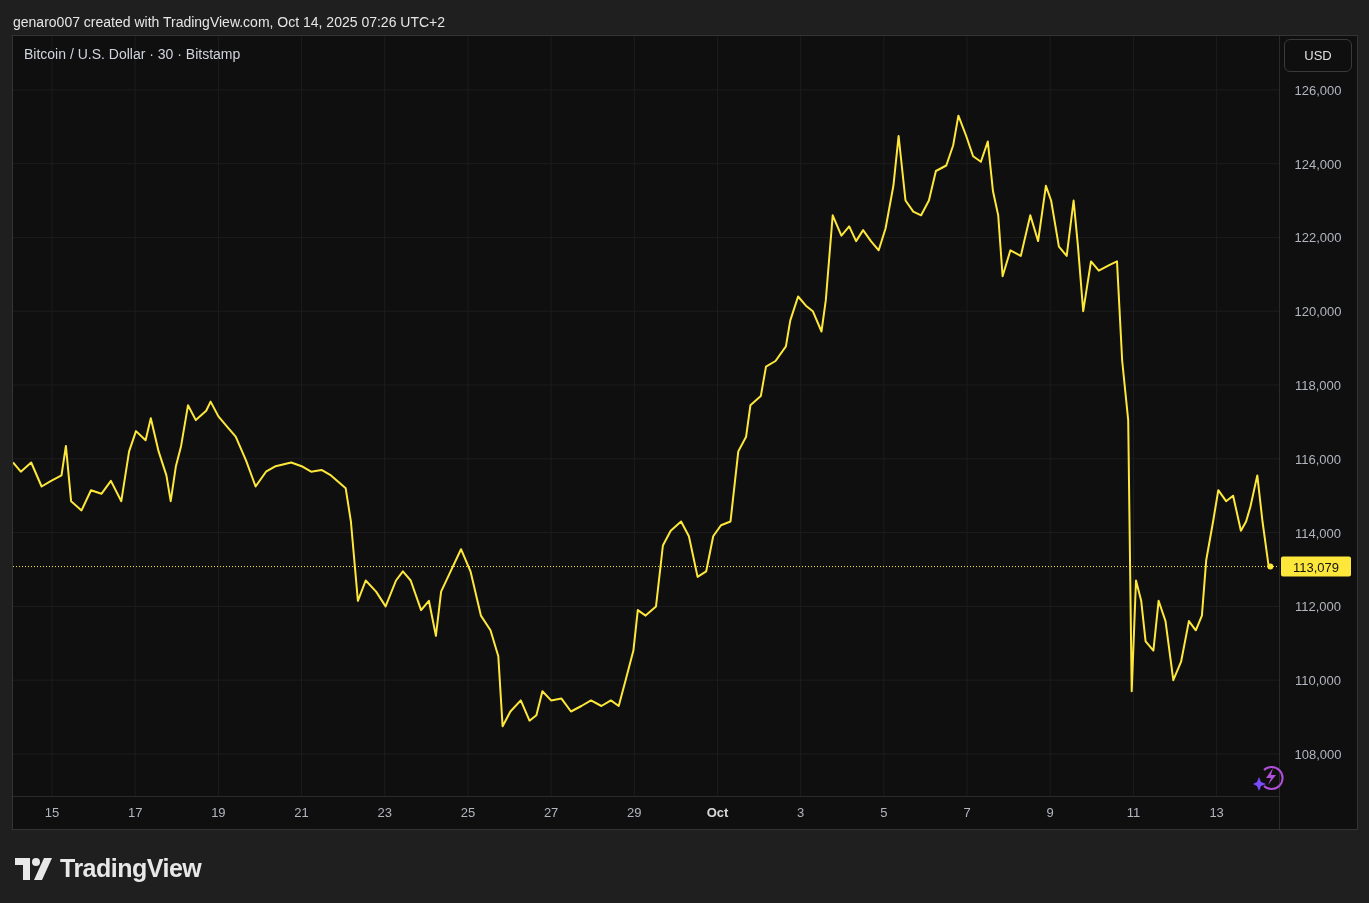 The image size is (1369, 903). I want to click on axis-label: 17, so click(135, 812).